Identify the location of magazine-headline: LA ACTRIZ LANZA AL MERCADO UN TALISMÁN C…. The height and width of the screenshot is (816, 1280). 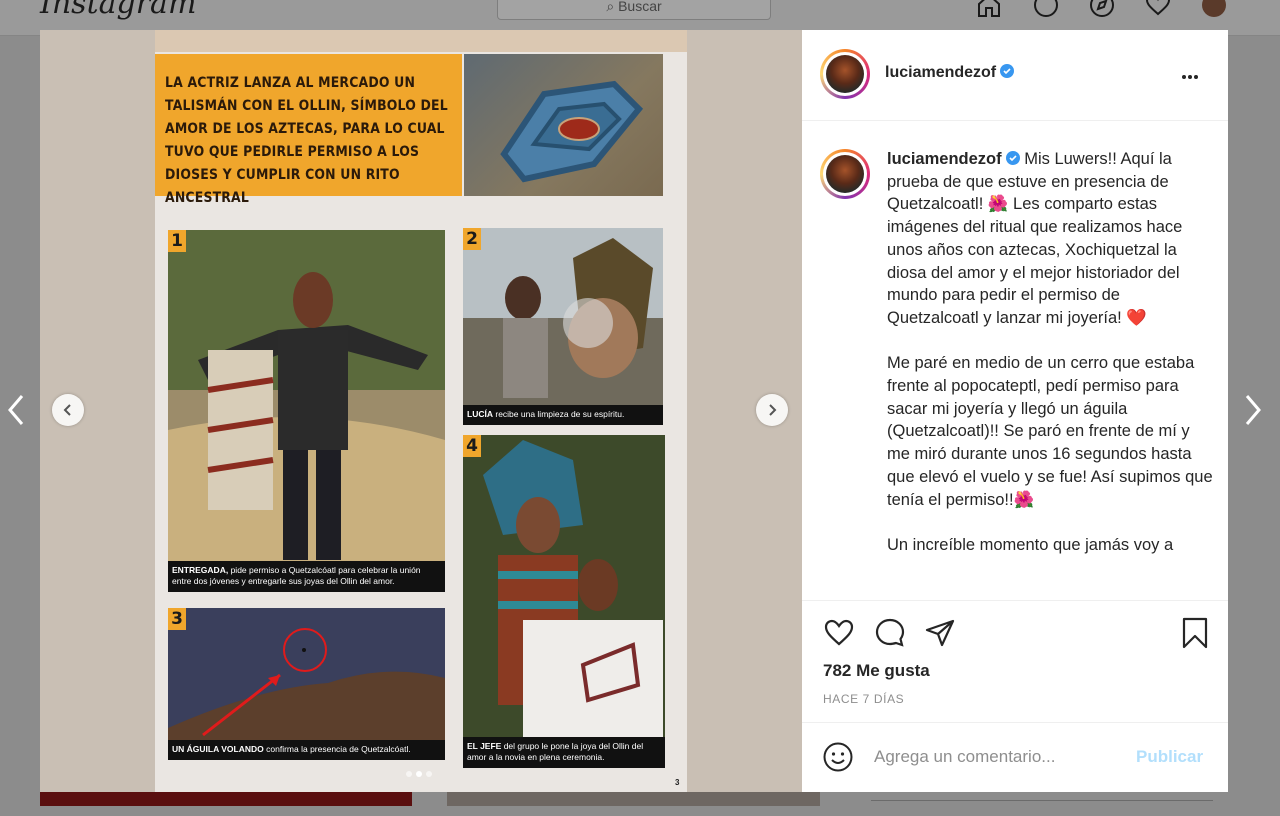
(308, 130).